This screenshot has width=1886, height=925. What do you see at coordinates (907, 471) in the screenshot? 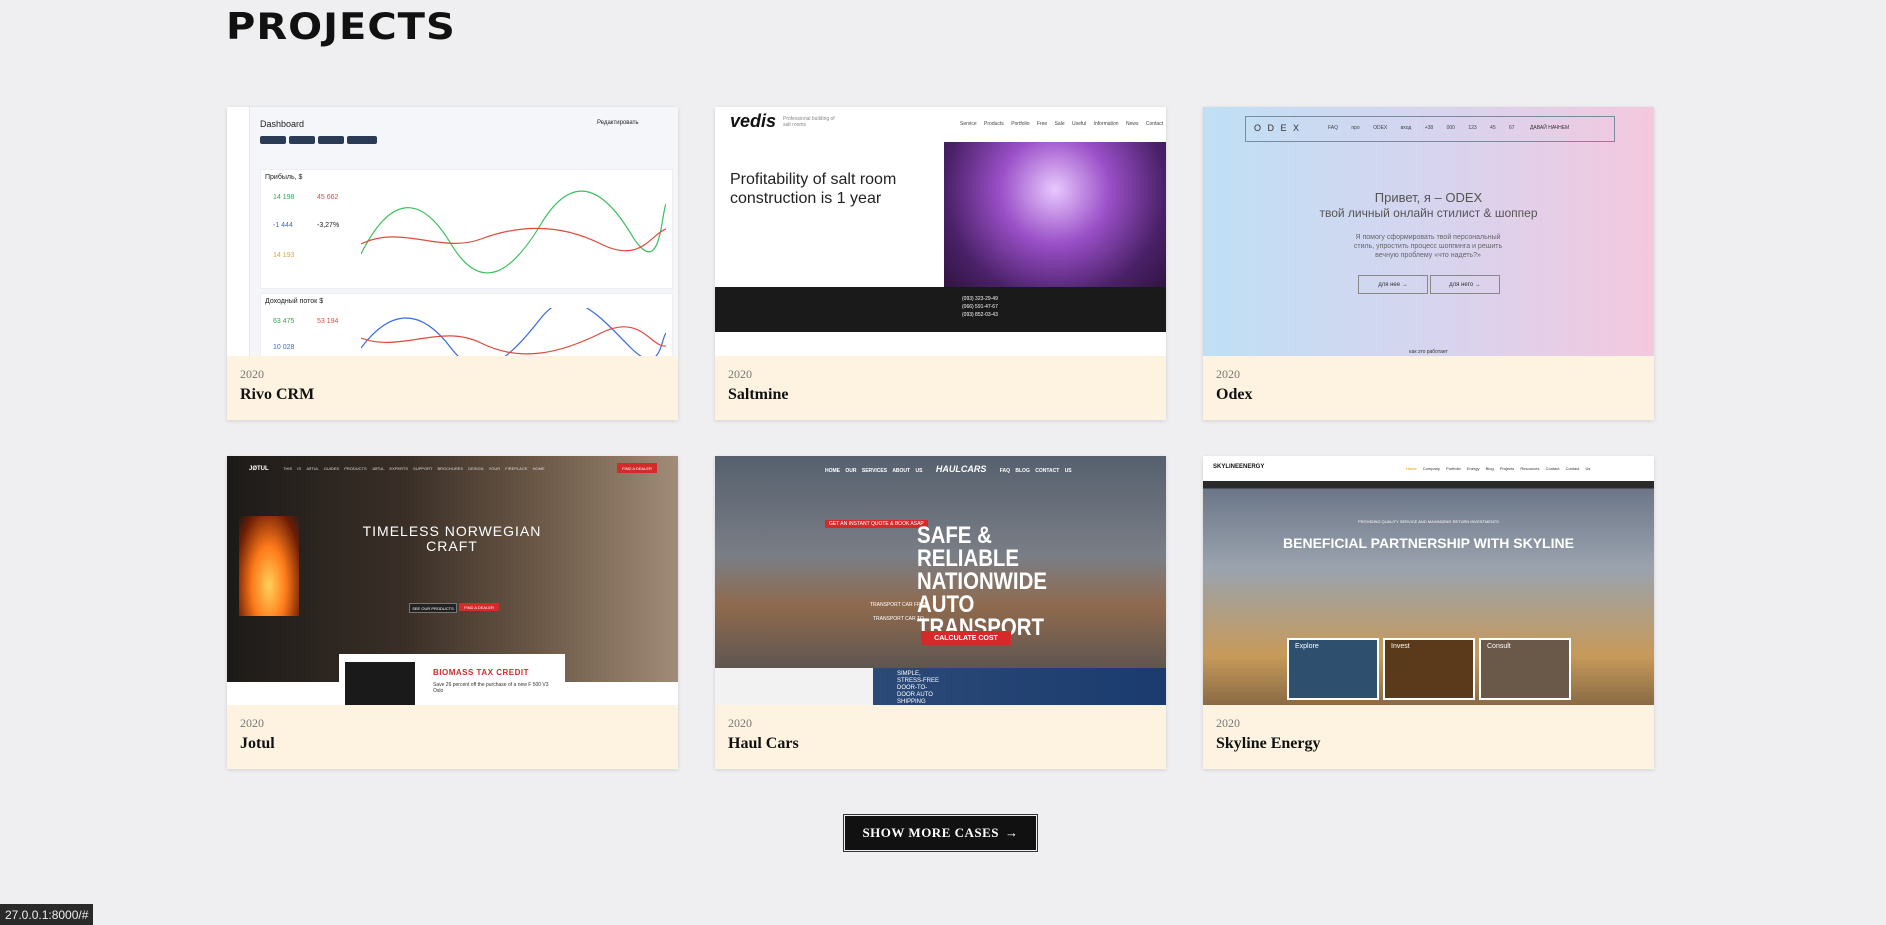
I see `nav-item: ABOUT US` at bounding box center [907, 471].